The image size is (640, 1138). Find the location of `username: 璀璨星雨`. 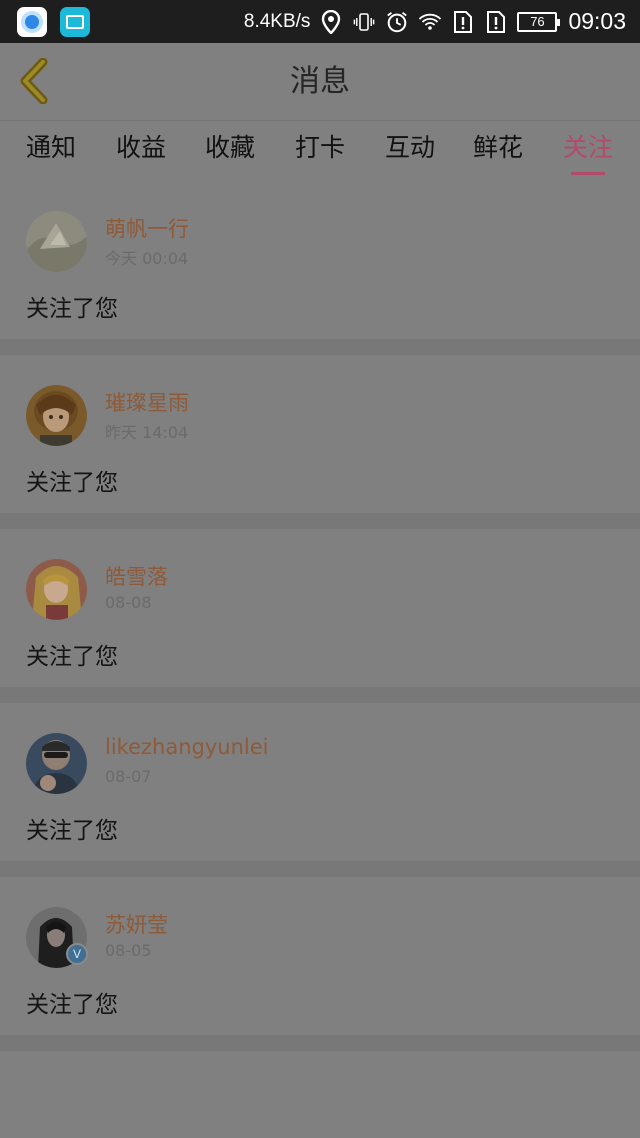

username: 璀璨星雨 is located at coordinates (147, 402).